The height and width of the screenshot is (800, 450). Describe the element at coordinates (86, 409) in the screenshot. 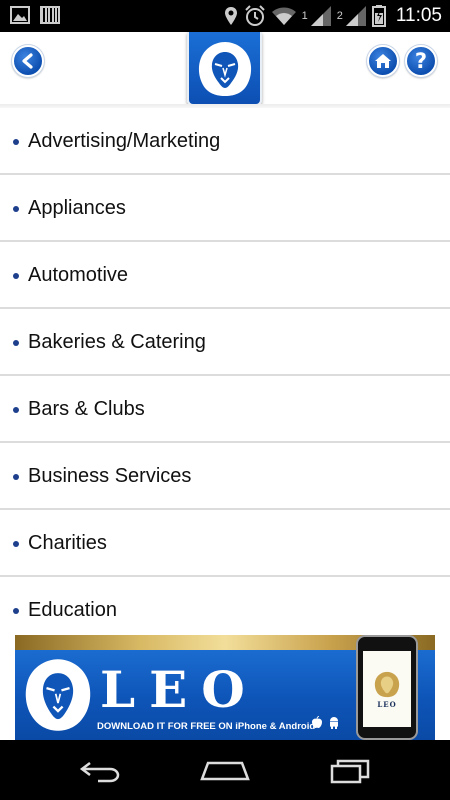

I see `category-label: Bars & Clubs` at that location.